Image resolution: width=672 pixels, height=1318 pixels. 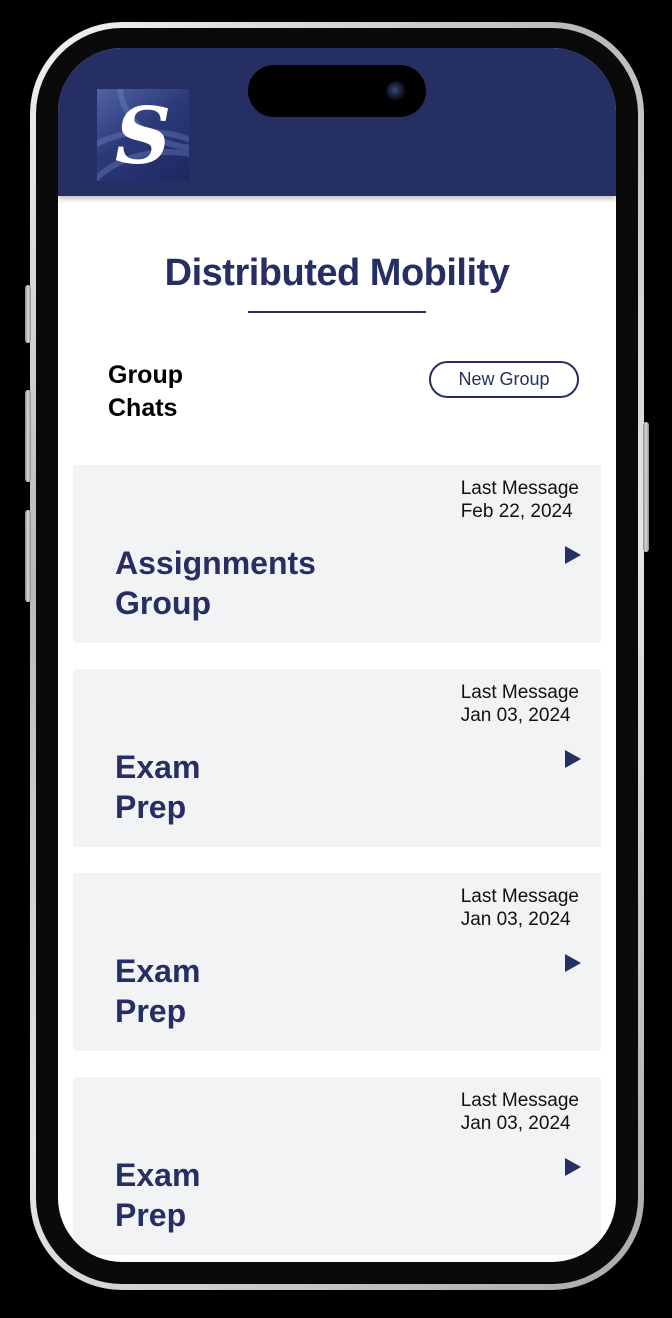 I want to click on app-logo: S, so click(x=143, y=135).